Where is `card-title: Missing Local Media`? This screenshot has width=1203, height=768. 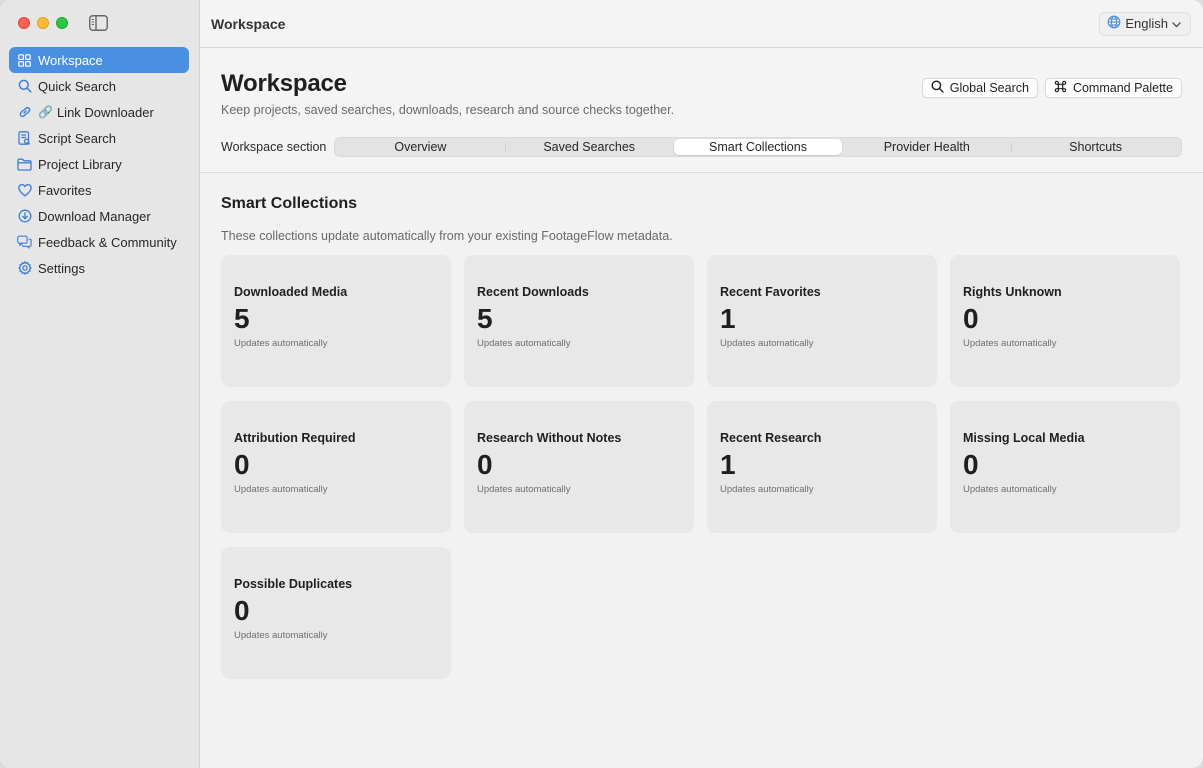
card-title: Missing Local Media is located at coordinates (1024, 438).